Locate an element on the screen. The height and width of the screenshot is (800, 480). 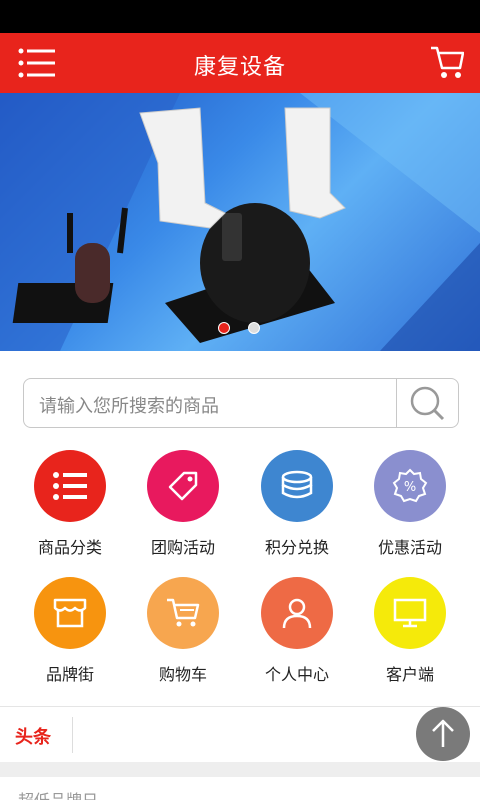
grid-item-label: 商品分类 is located at coordinates (69, 547).